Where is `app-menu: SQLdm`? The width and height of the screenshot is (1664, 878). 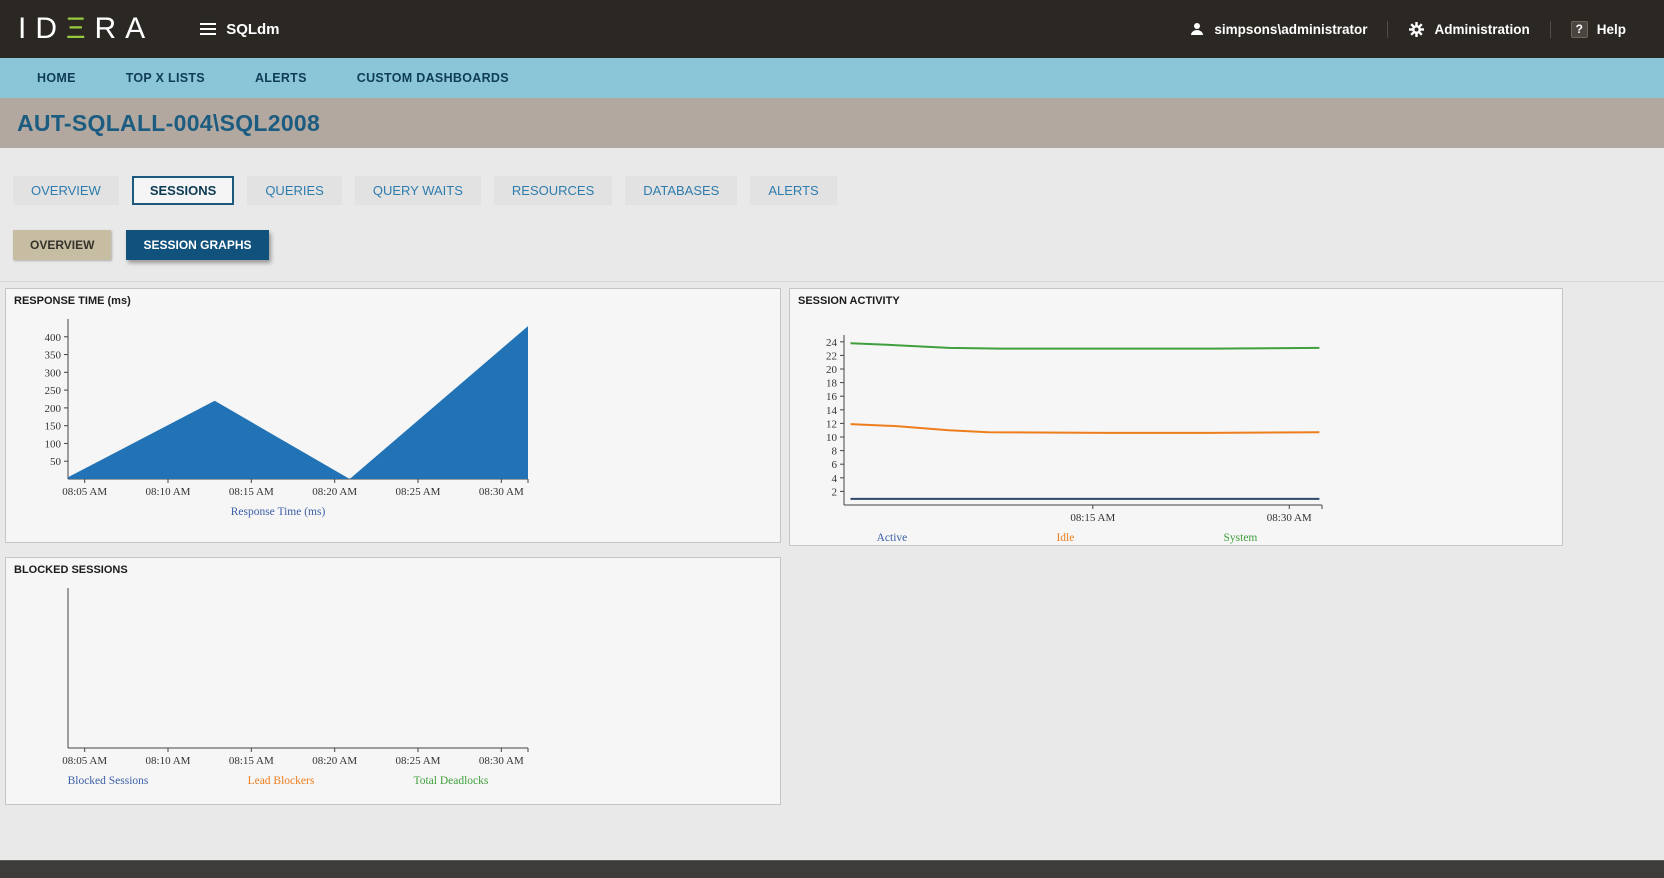 app-menu: SQLdm is located at coordinates (240, 29).